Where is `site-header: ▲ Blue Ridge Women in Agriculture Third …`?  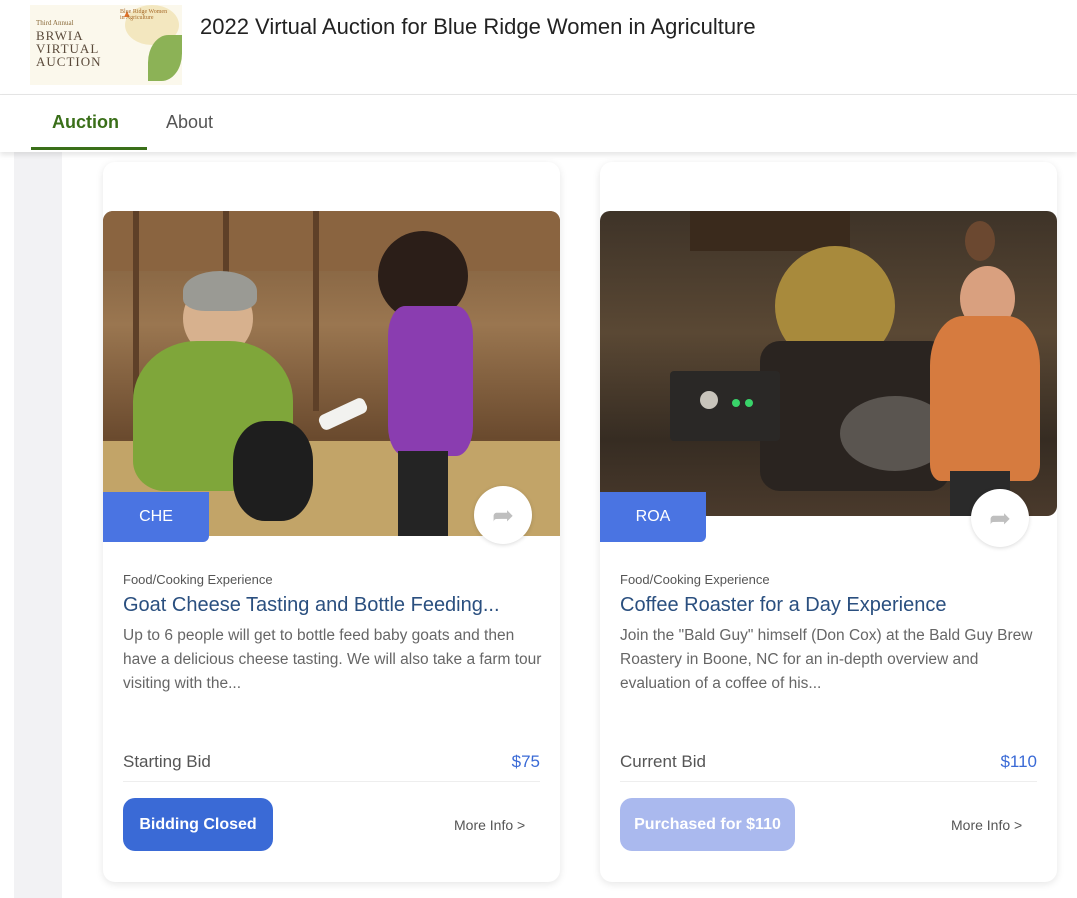
site-header: ▲ Blue Ridge Women in Agriculture Third … is located at coordinates (538, 47).